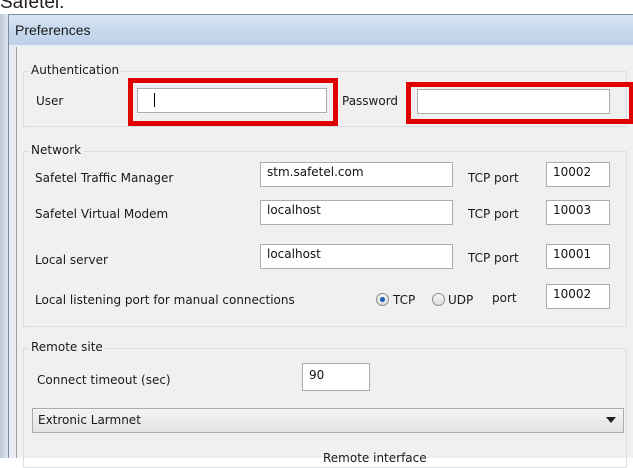 Image resolution: width=633 pixels, height=468 pixels. What do you see at coordinates (71, 260) in the screenshot?
I see `local-server-label: Local server` at bounding box center [71, 260].